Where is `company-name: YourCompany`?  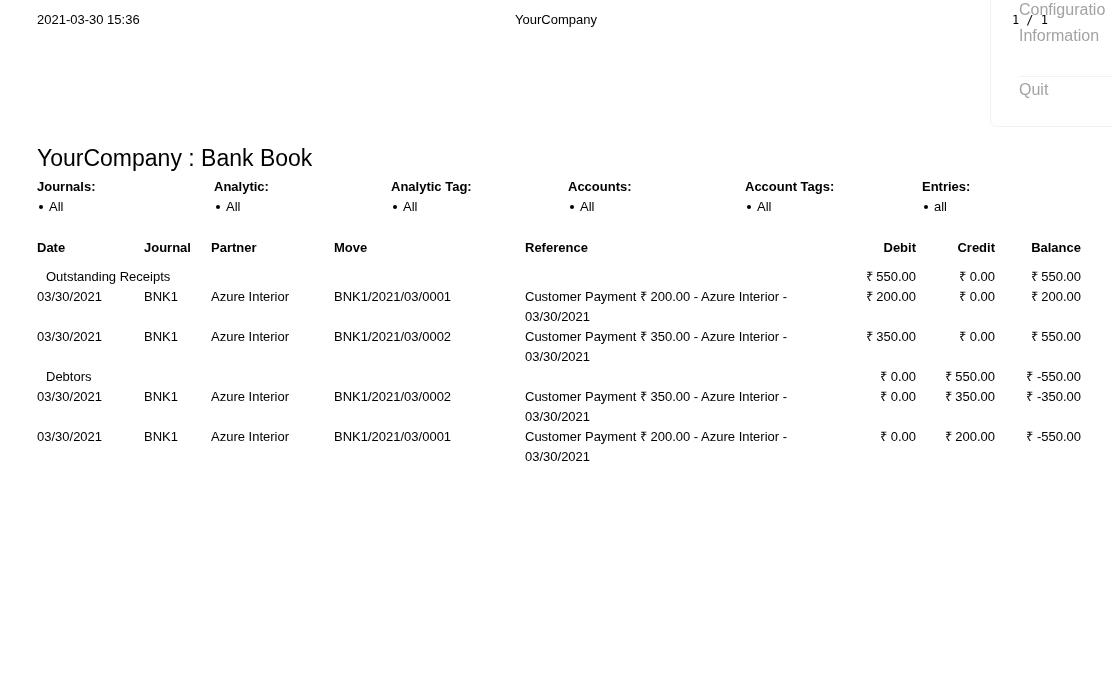 company-name: YourCompany is located at coordinates (556, 20).